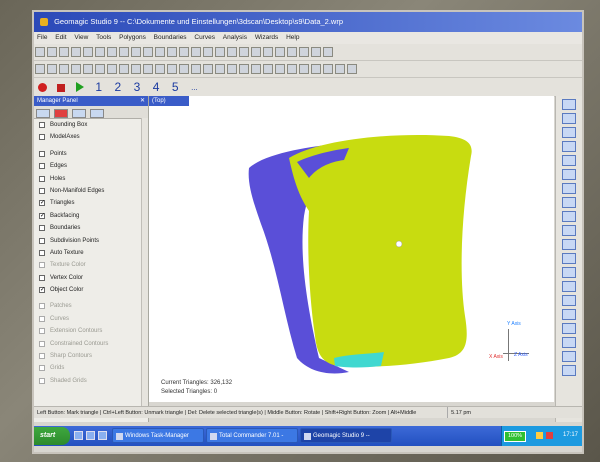  I want to click on fit-view-icon, so click(148, 52).